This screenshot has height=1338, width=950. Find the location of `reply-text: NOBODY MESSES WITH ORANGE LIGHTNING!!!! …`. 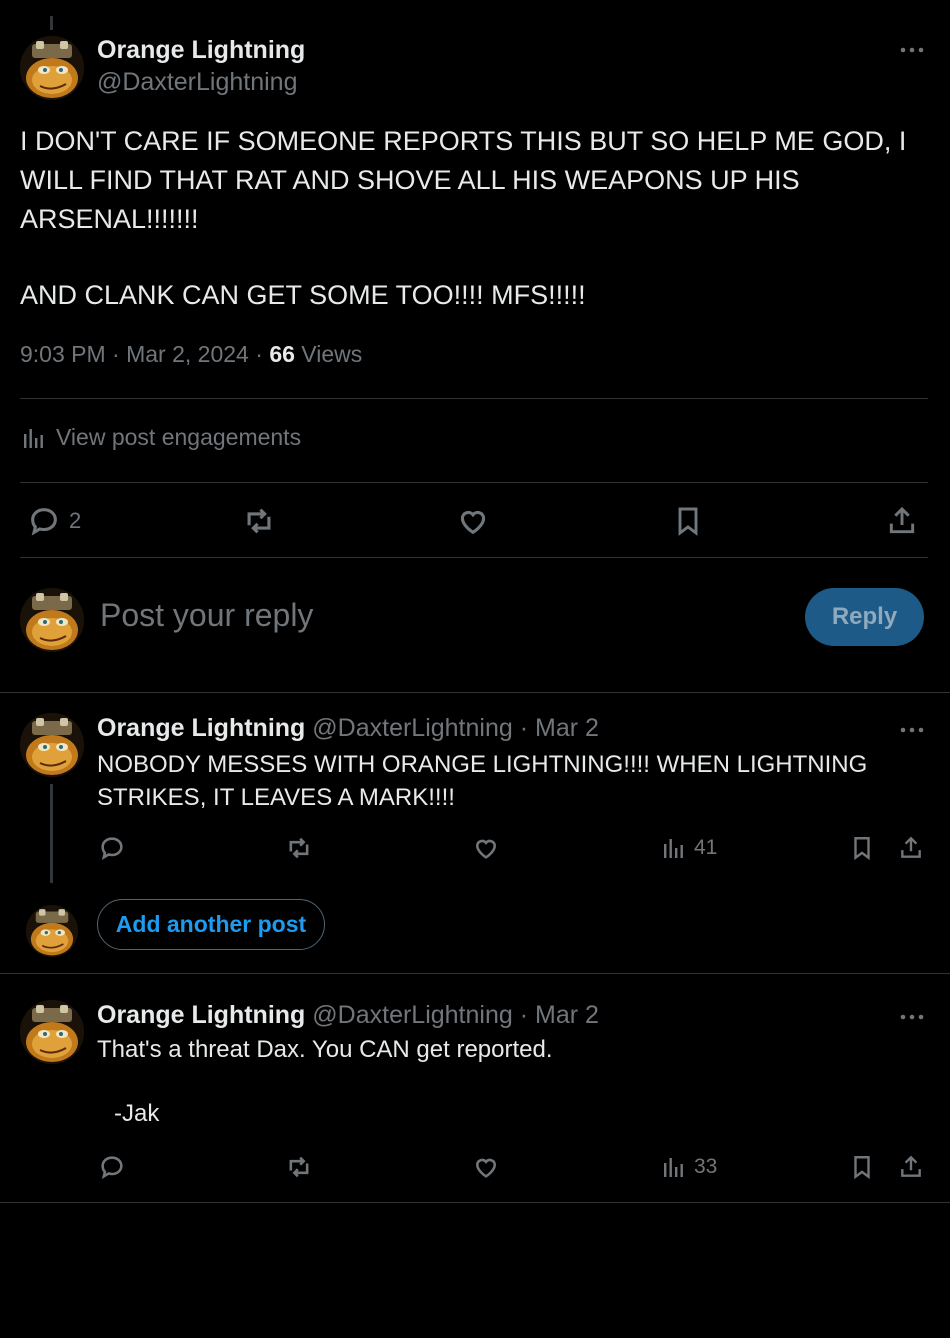

reply-text: NOBODY MESSES WITH ORANGE LIGHTNING!!!! … is located at coordinates (507, 781).